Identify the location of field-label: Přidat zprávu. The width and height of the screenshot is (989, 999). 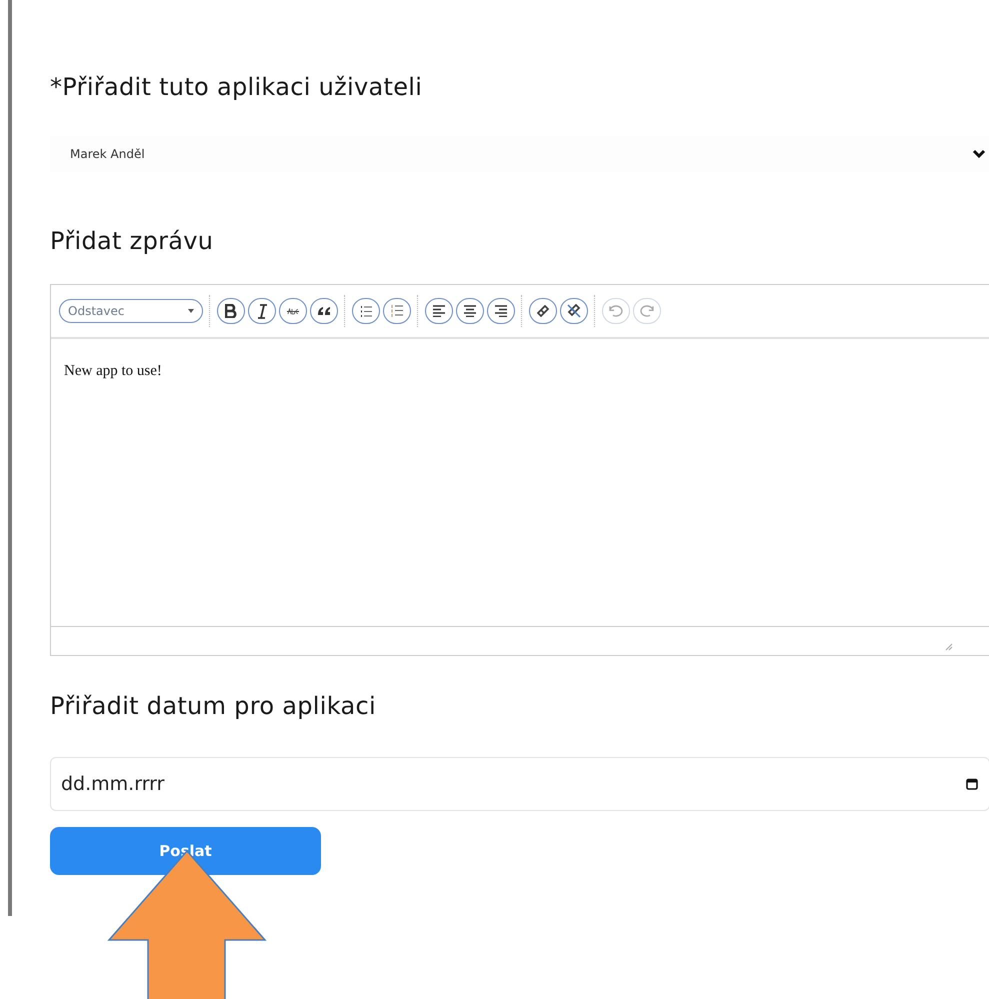
(132, 241).